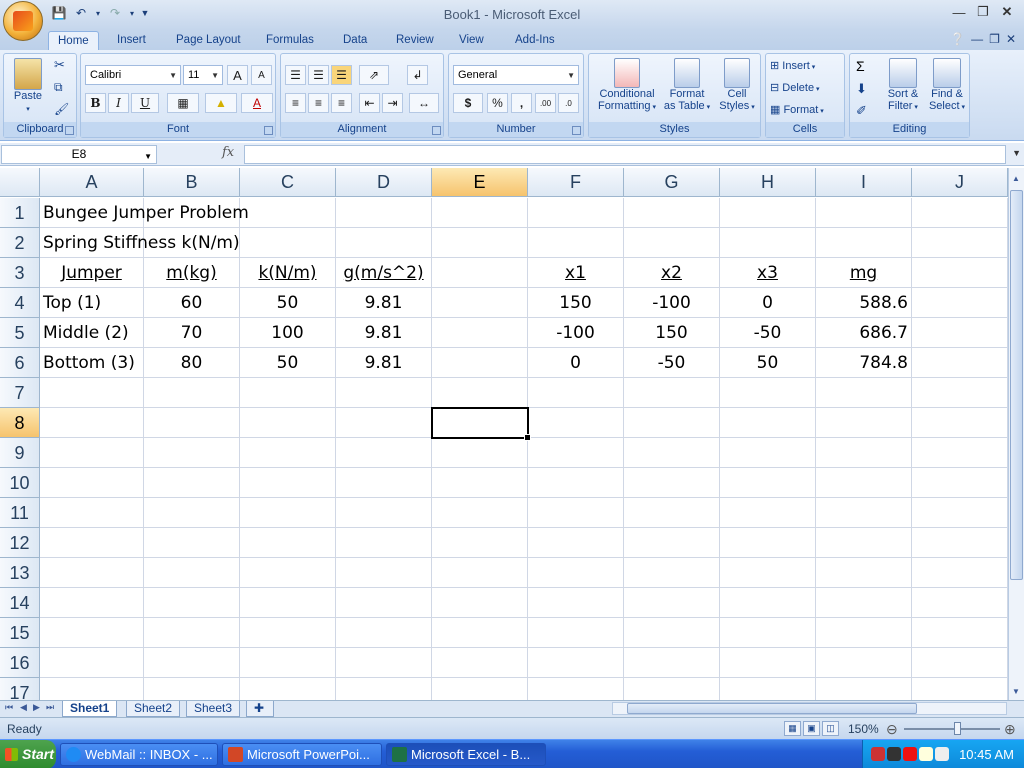  What do you see at coordinates (23, 21) in the screenshot?
I see `office-button` at bounding box center [23, 21].